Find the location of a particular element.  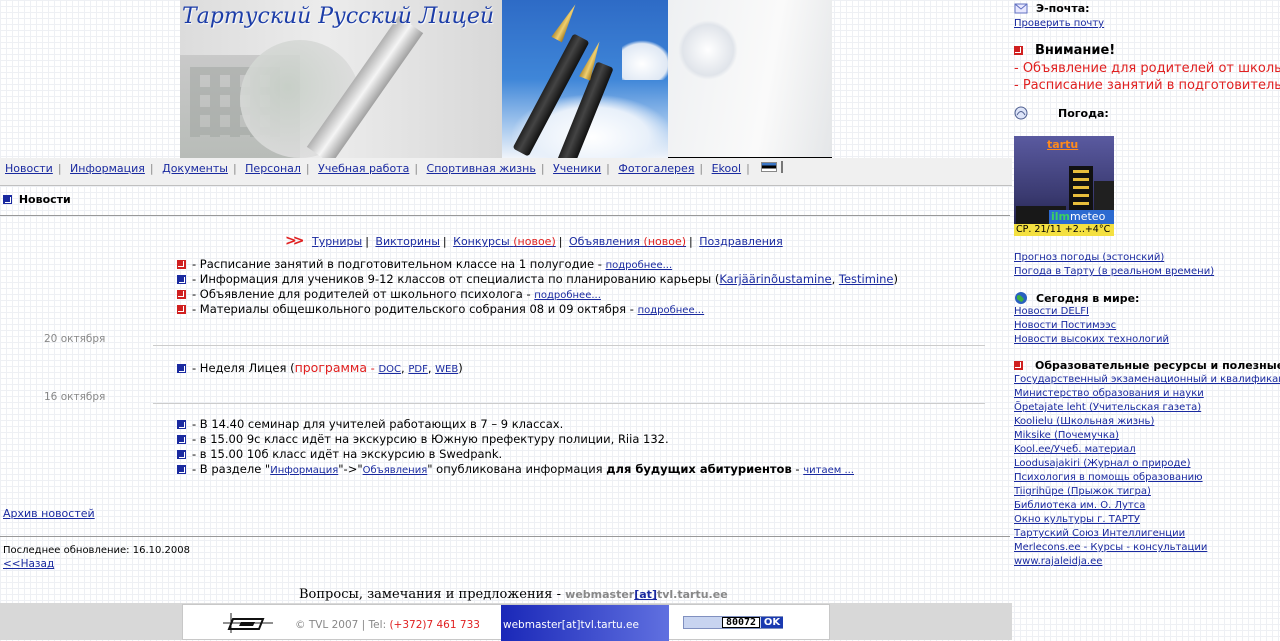

testing-link: Testimine is located at coordinates (866, 279).